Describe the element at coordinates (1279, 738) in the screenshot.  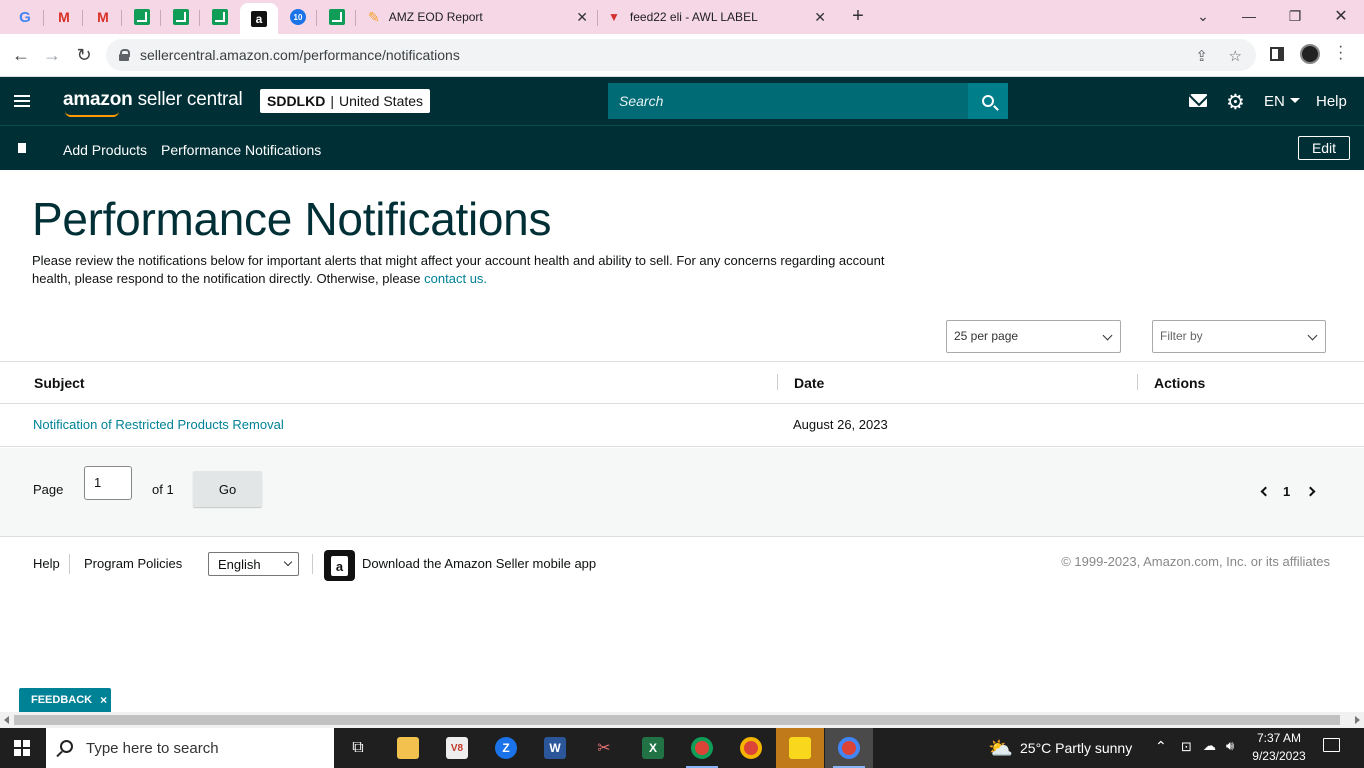
I see `clock-time: 7:37 AM` at that location.